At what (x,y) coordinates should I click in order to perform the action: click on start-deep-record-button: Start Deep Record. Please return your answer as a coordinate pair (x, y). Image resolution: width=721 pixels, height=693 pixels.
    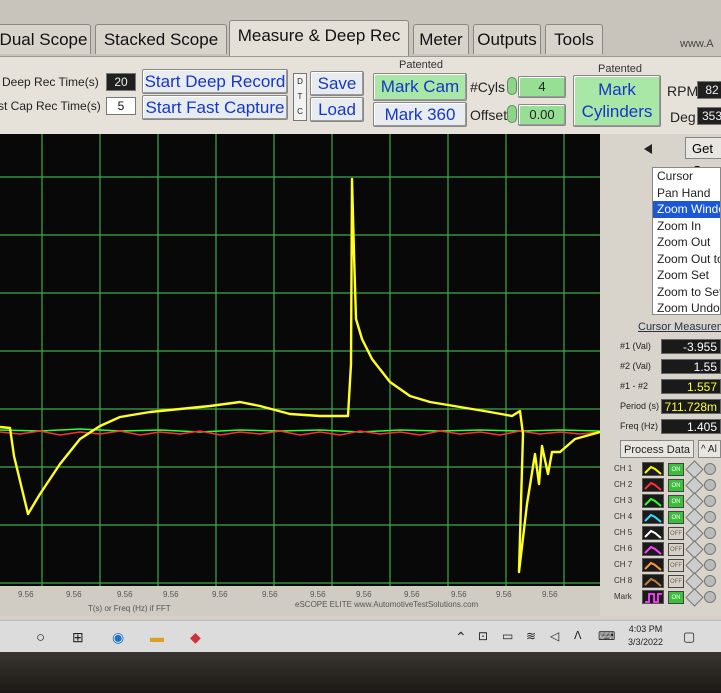
    Looking at the image, I should click on (215, 81).